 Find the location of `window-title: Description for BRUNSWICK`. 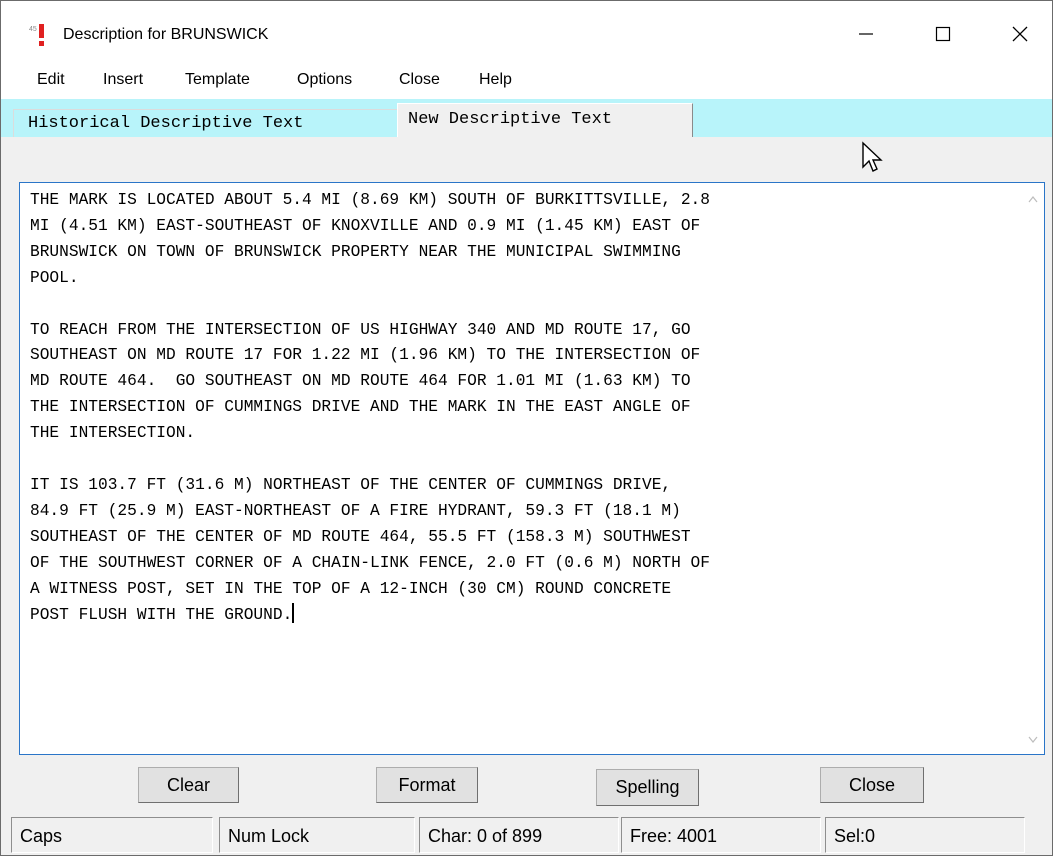

window-title: Description for BRUNSWICK is located at coordinates (166, 34).